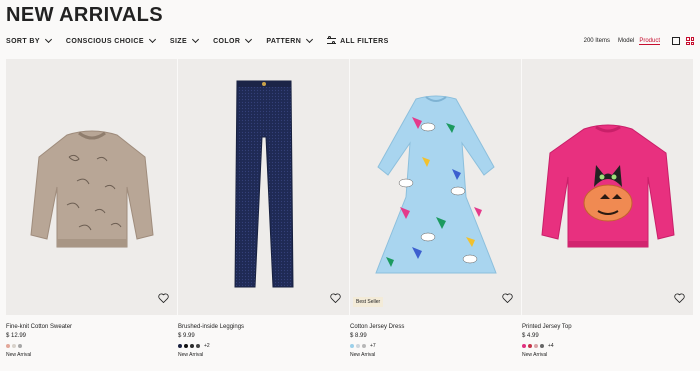 Image resolution: width=700 pixels, height=371 pixels. Describe the element at coordinates (16, 336) in the screenshot. I see `product-price: $ 12.99` at that location.